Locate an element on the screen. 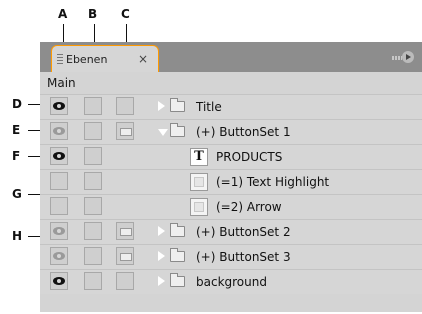 The width and height of the screenshot is (422, 314). layer-row: background is located at coordinates (231, 281).